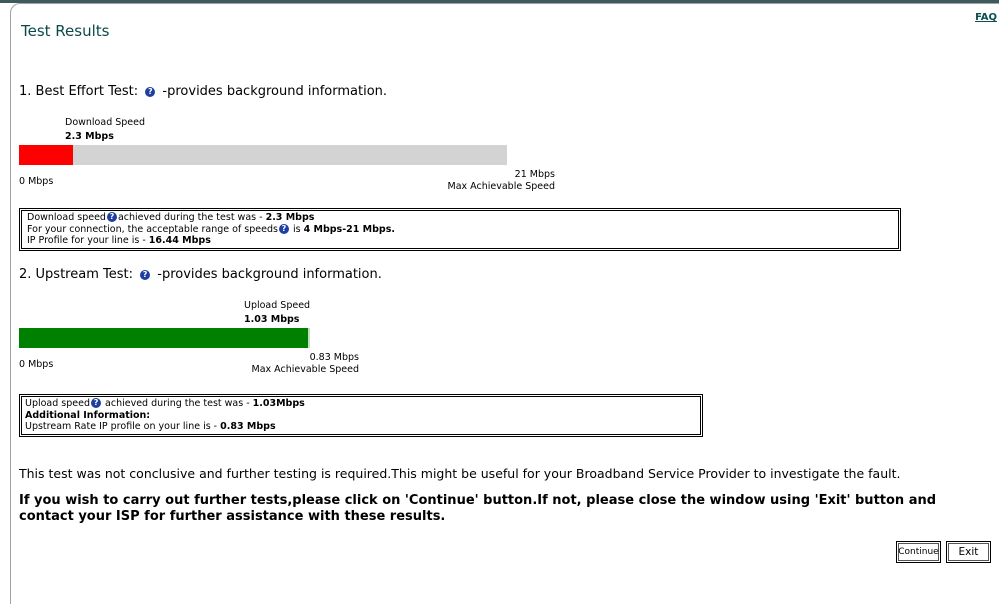  What do you see at coordinates (36, 181) in the screenshot?
I see `download-min-label: 0 Mbps` at bounding box center [36, 181].